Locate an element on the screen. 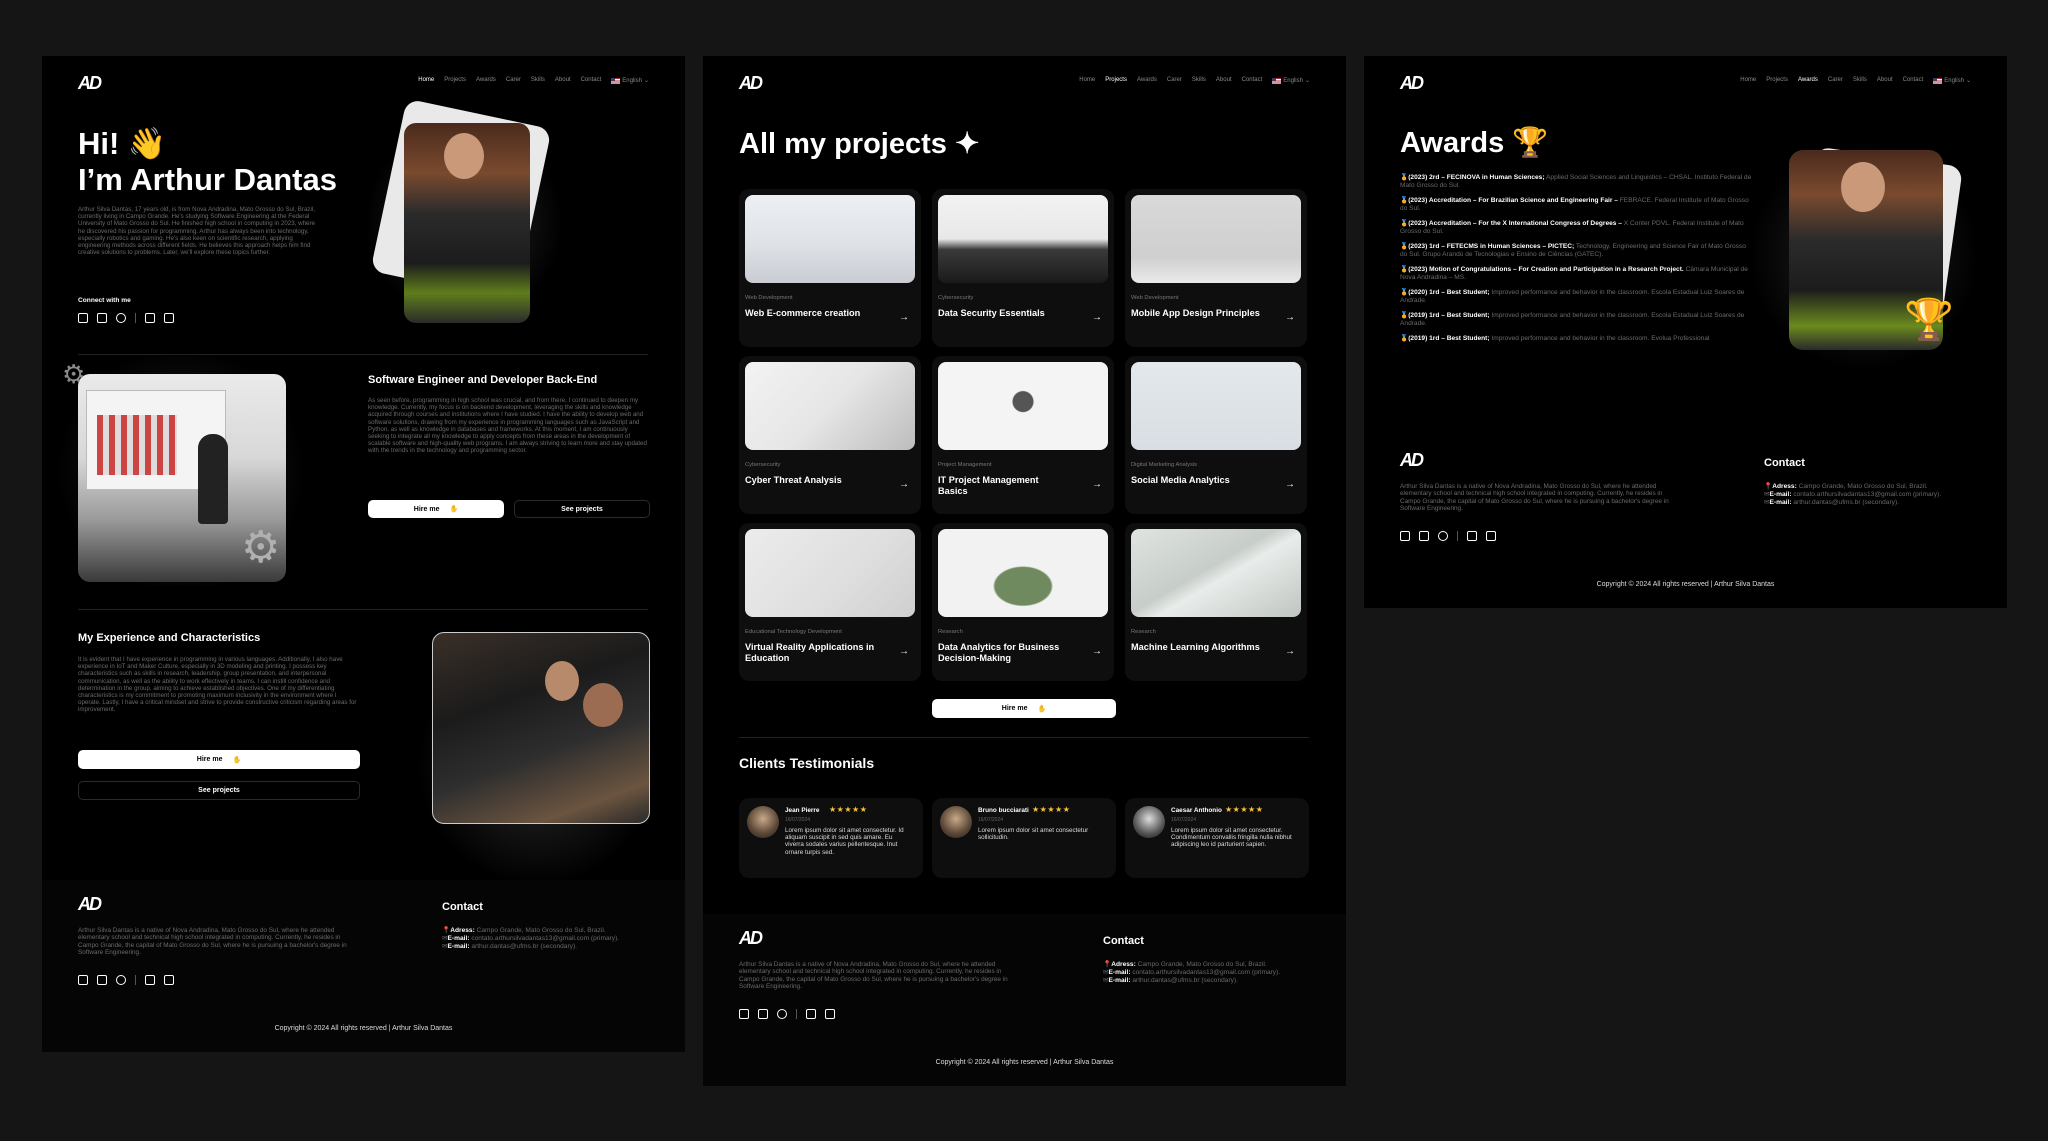 This screenshot has width=2048, height=1141. project-image is located at coordinates (1216, 239).